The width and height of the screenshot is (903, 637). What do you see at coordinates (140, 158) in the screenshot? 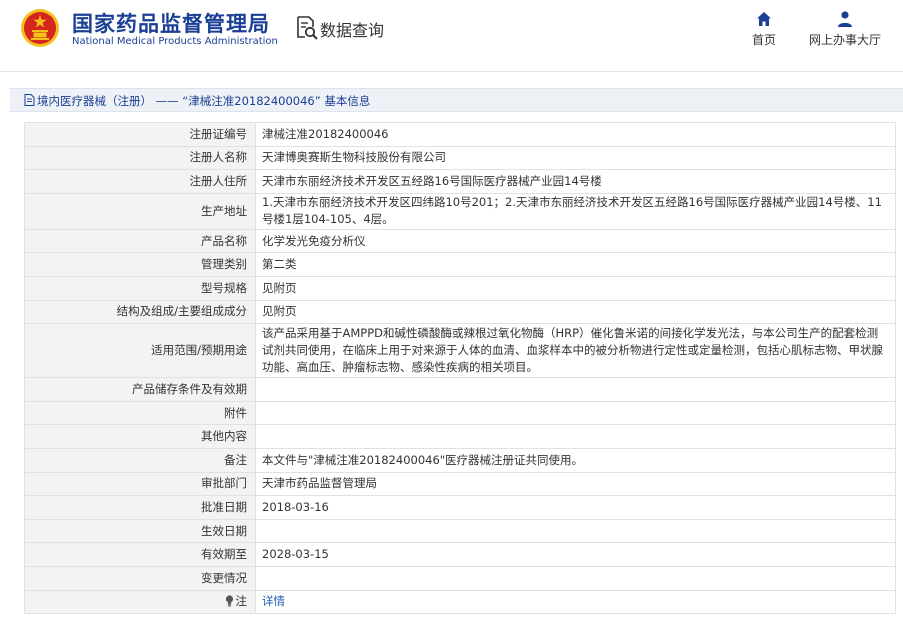
I see `row-label: 注册人名称` at bounding box center [140, 158].